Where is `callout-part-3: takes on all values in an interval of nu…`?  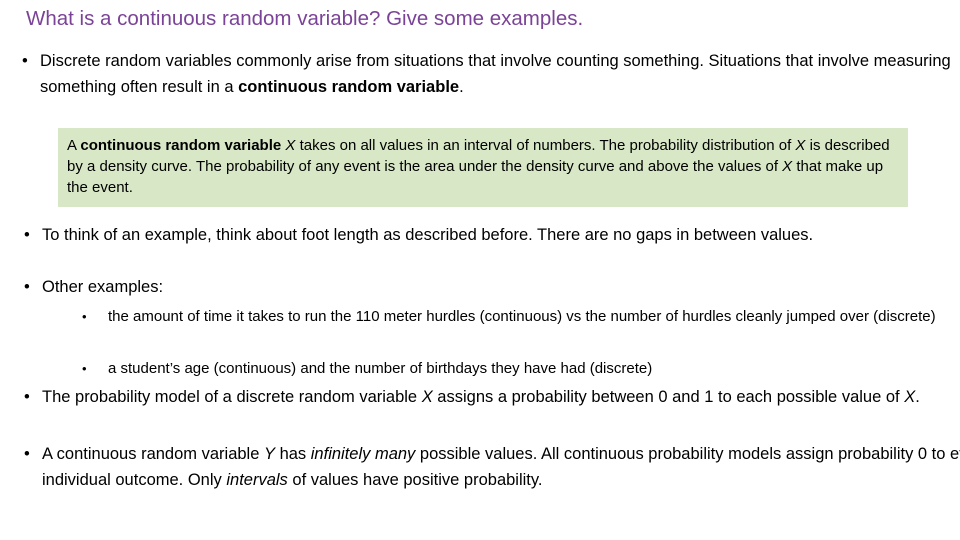 callout-part-3: takes on all values in an interval of nu… is located at coordinates (545, 145).